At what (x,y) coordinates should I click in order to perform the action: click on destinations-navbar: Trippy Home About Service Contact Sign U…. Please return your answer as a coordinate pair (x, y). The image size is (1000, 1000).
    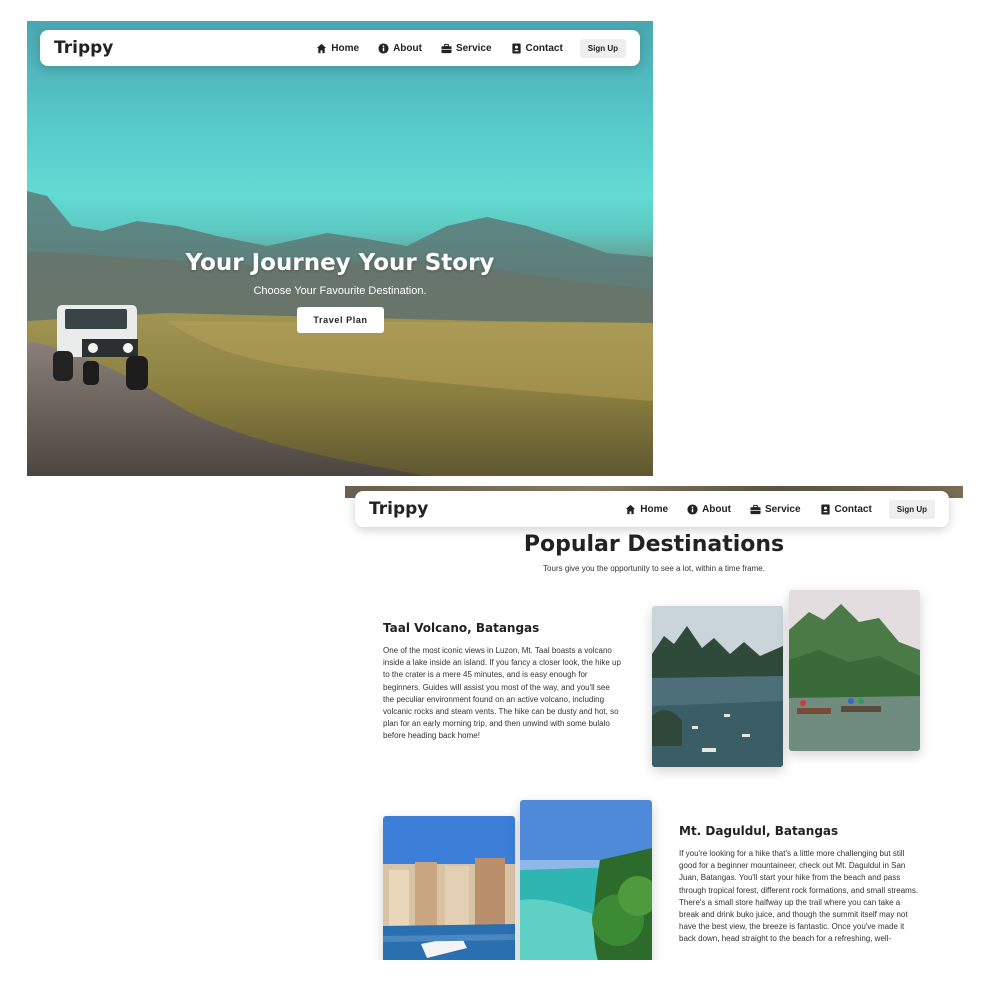
    Looking at the image, I should click on (652, 509).